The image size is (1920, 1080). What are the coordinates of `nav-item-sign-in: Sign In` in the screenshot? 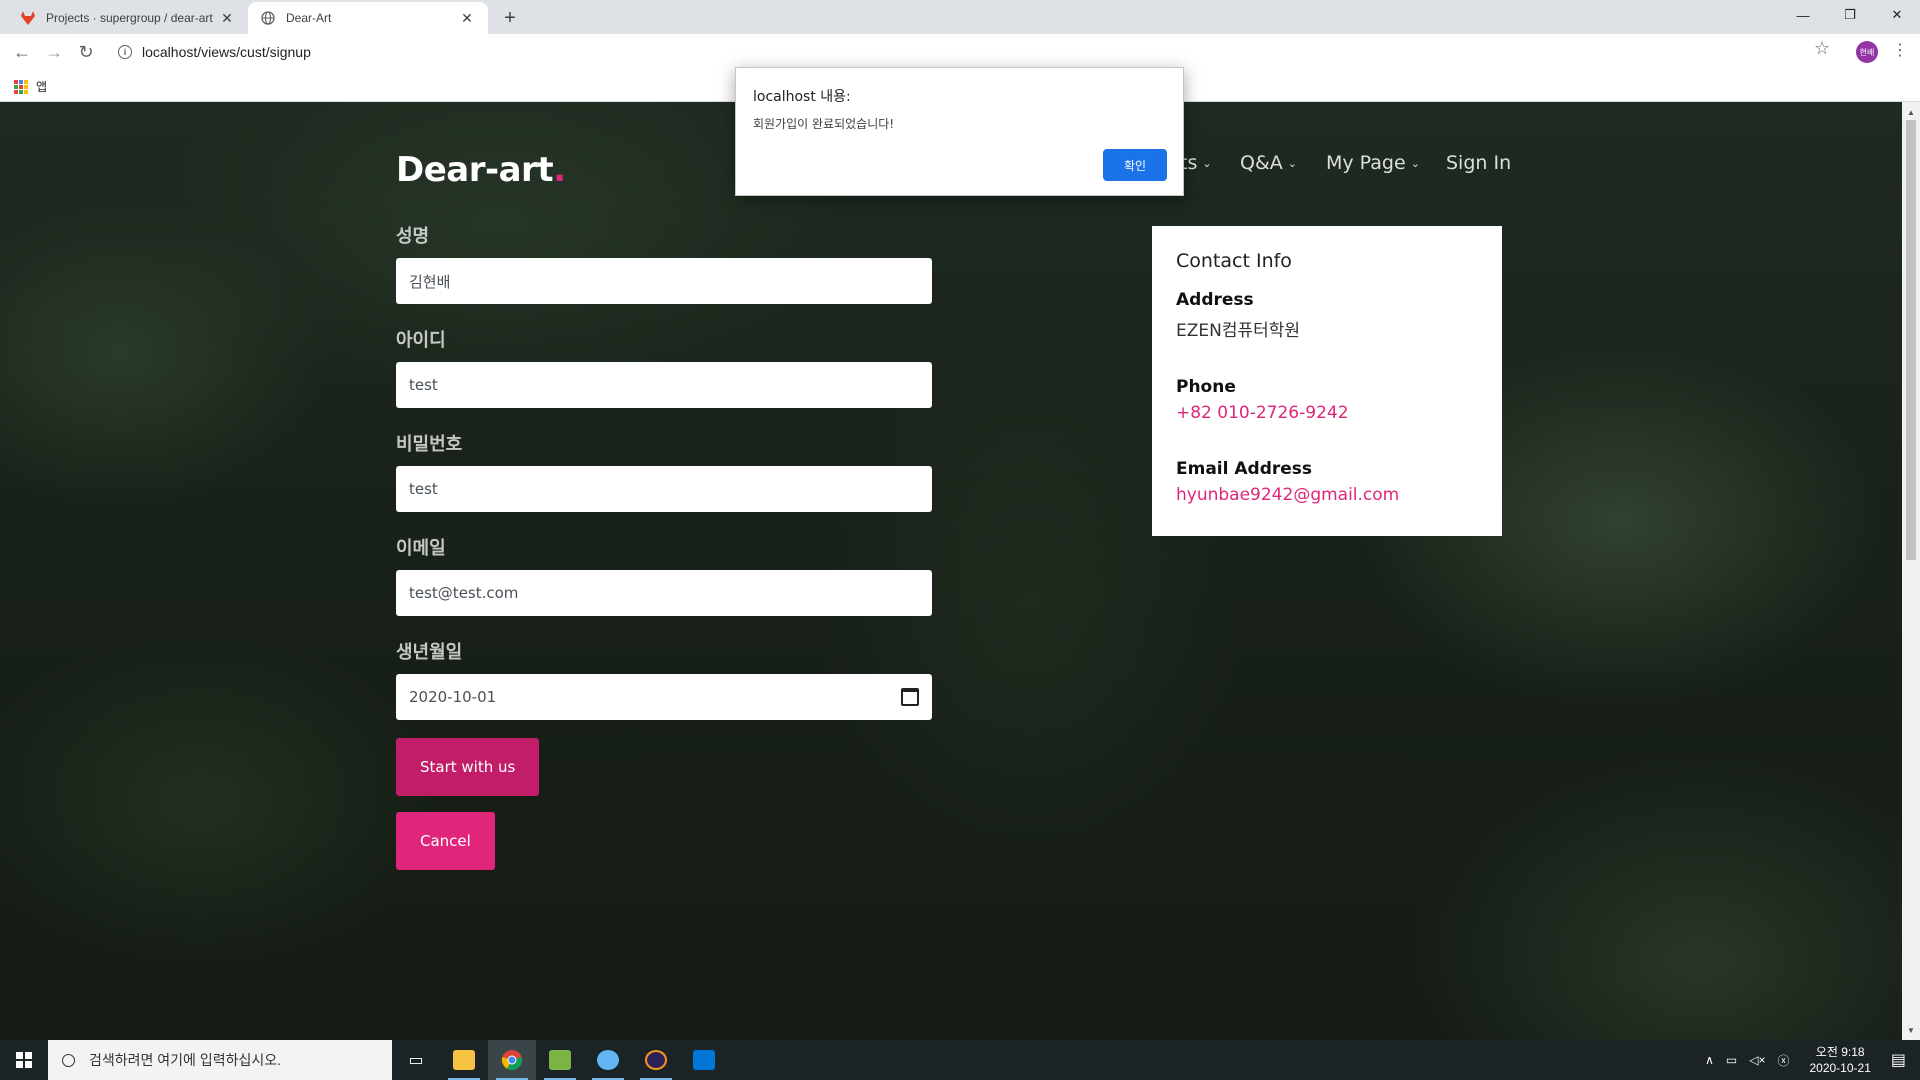 It's located at (1478, 163).